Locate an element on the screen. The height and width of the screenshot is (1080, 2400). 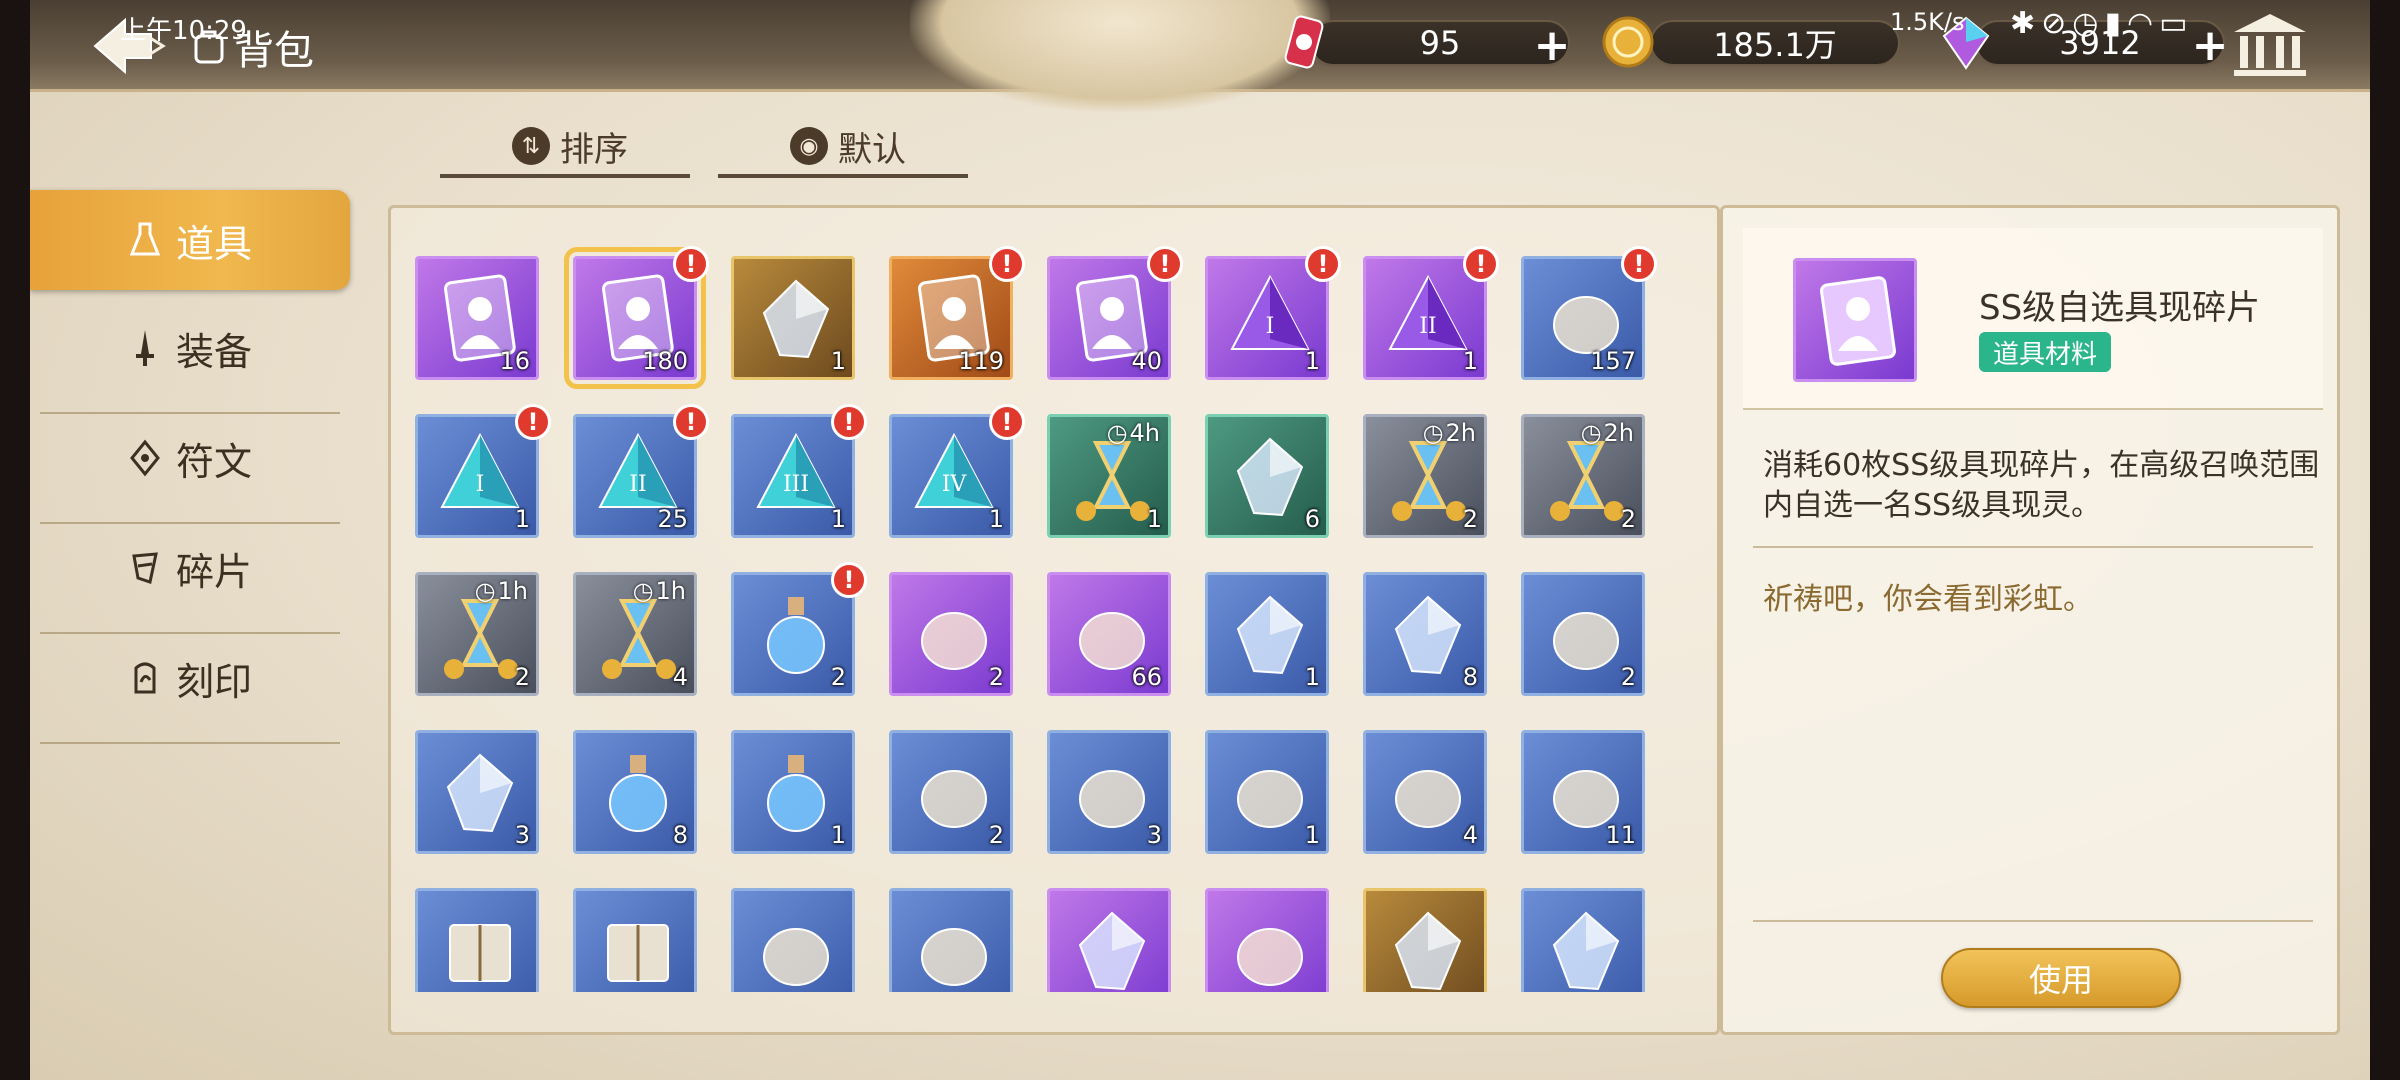
item-count: 11 is located at coordinates (1620, 835).